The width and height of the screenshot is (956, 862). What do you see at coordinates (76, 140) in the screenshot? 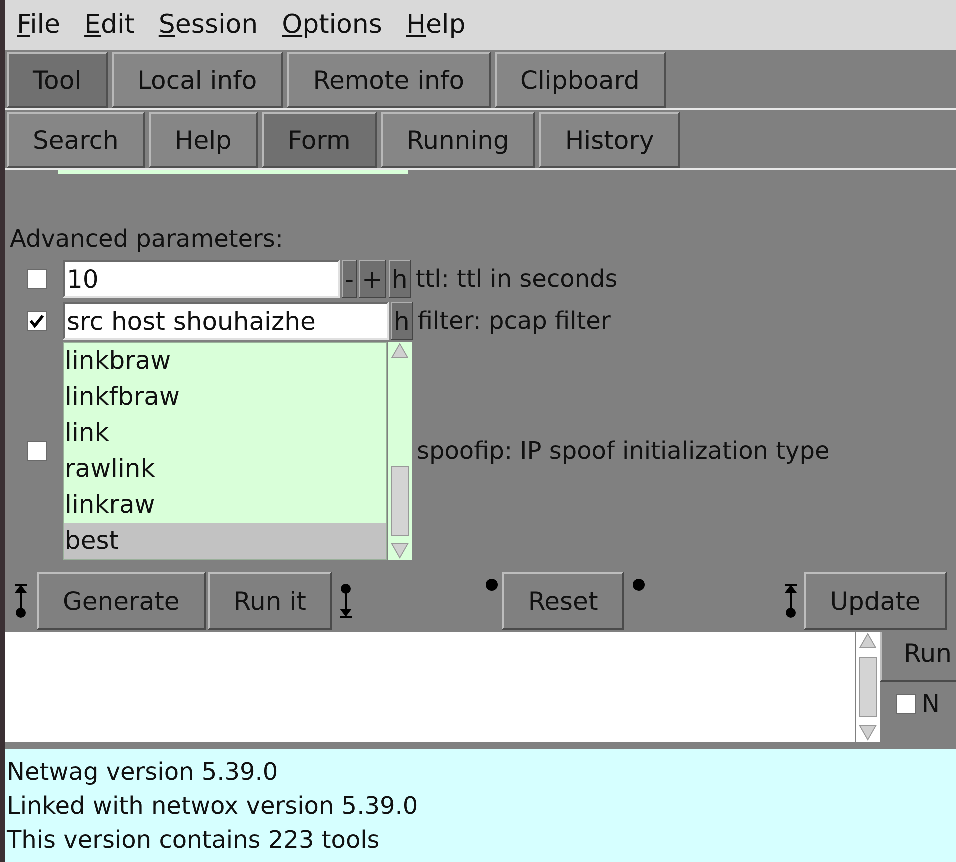
I see `tab: Search` at bounding box center [76, 140].